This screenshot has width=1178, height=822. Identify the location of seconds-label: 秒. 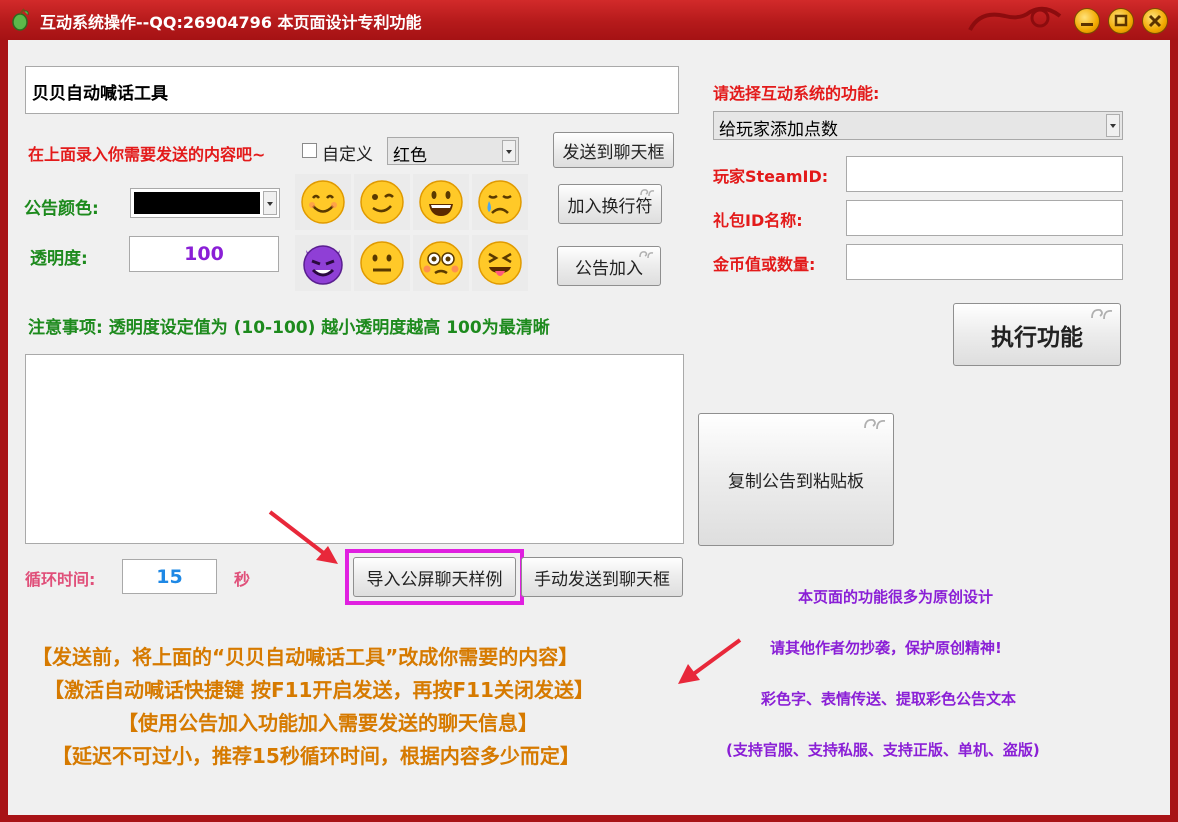
(242, 579).